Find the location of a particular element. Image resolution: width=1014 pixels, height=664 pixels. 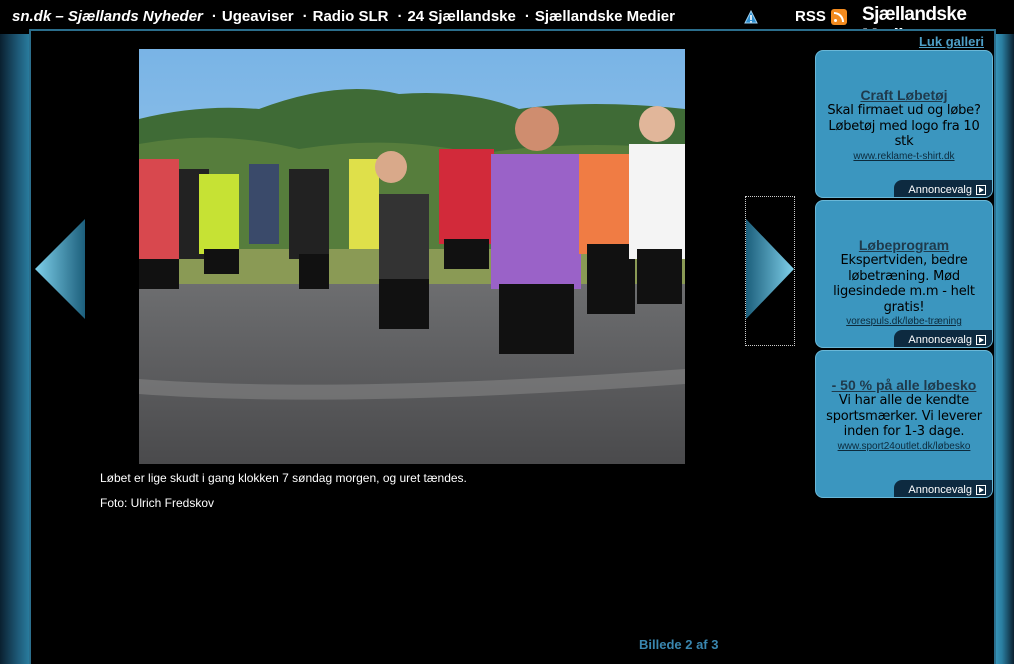

rss-link: RSS is located at coordinates (821, 16).